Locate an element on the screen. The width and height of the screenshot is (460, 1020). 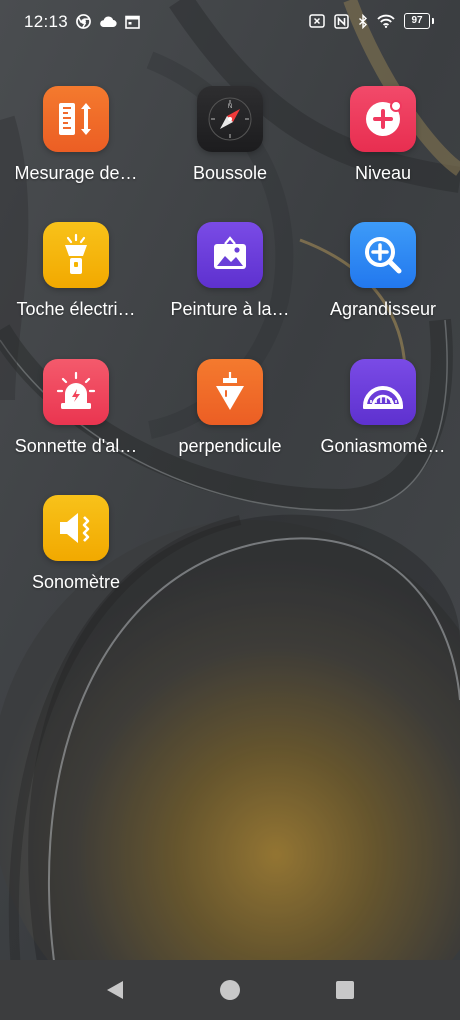
app-label: Agrandisseur is located at coordinates (383, 309).